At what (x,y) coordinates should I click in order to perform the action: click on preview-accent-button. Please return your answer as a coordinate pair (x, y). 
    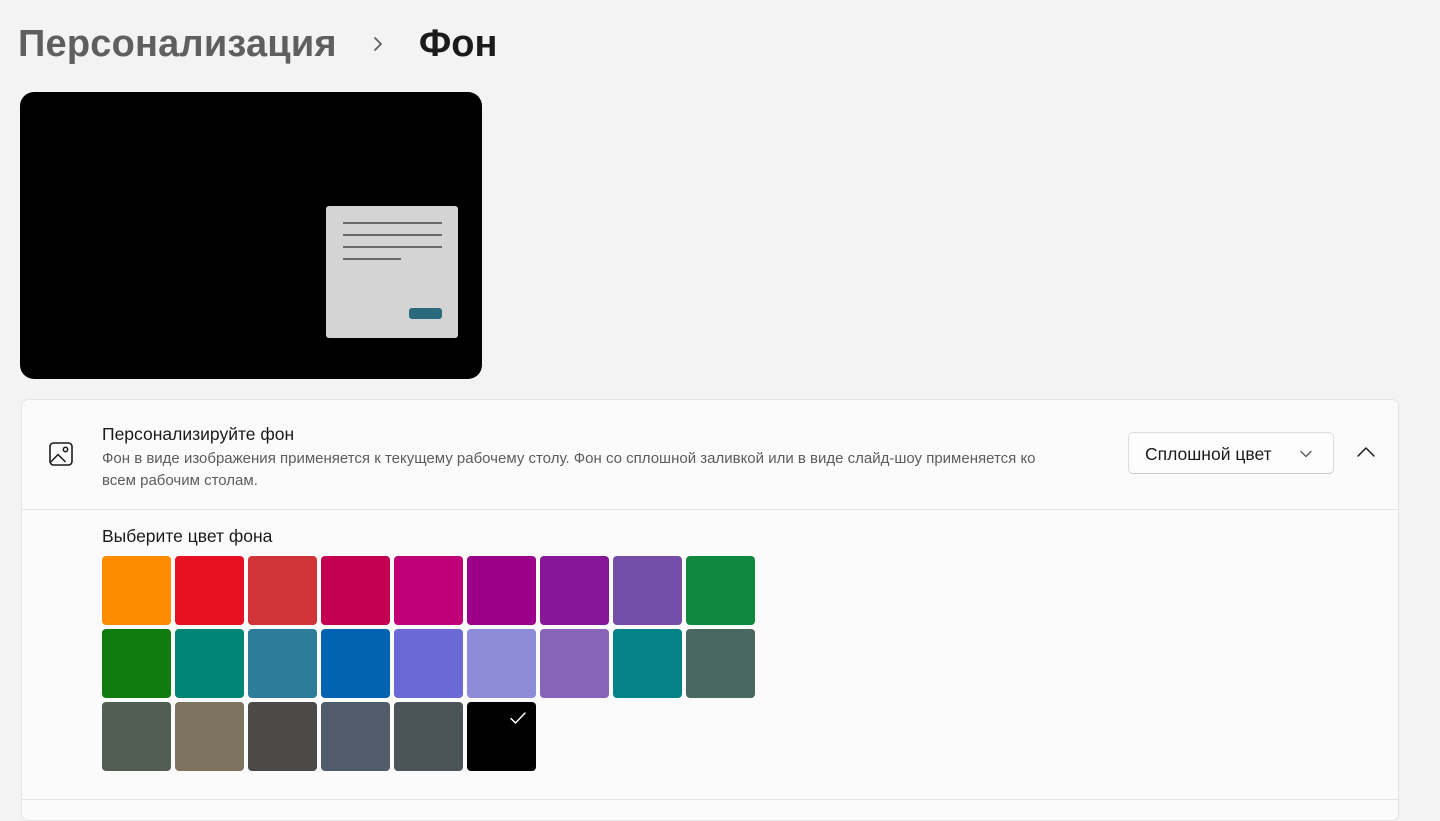
    Looking at the image, I should click on (425, 313).